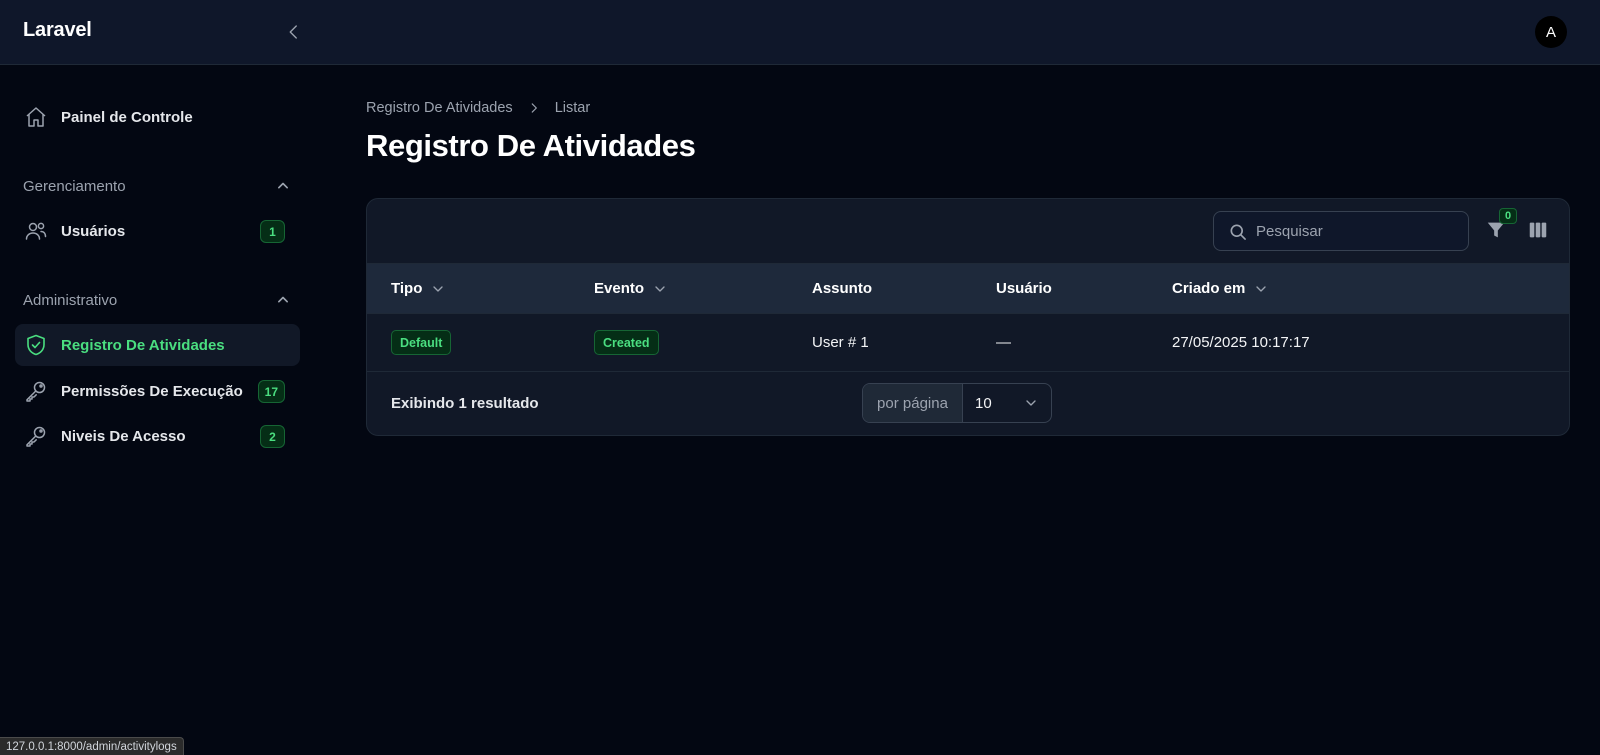 Image resolution: width=1600 pixels, height=755 pixels. Describe the element at coordinates (1003, 342) in the screenshot. I see `user-cell: —` at that location.